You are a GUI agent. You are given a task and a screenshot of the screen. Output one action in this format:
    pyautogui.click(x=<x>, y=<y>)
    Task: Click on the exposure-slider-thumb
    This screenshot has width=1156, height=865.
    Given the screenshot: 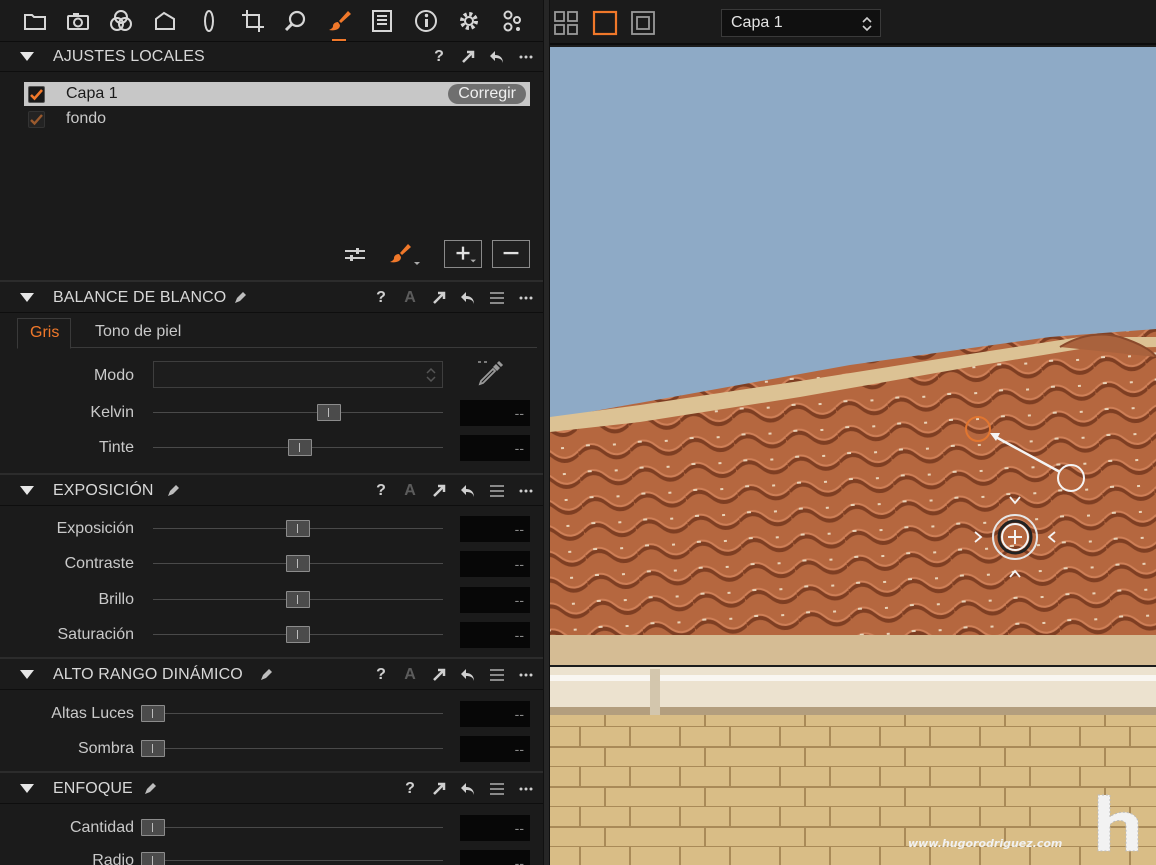 What is the action you would take?
    pyautogui.click(x=298, y=528)
    